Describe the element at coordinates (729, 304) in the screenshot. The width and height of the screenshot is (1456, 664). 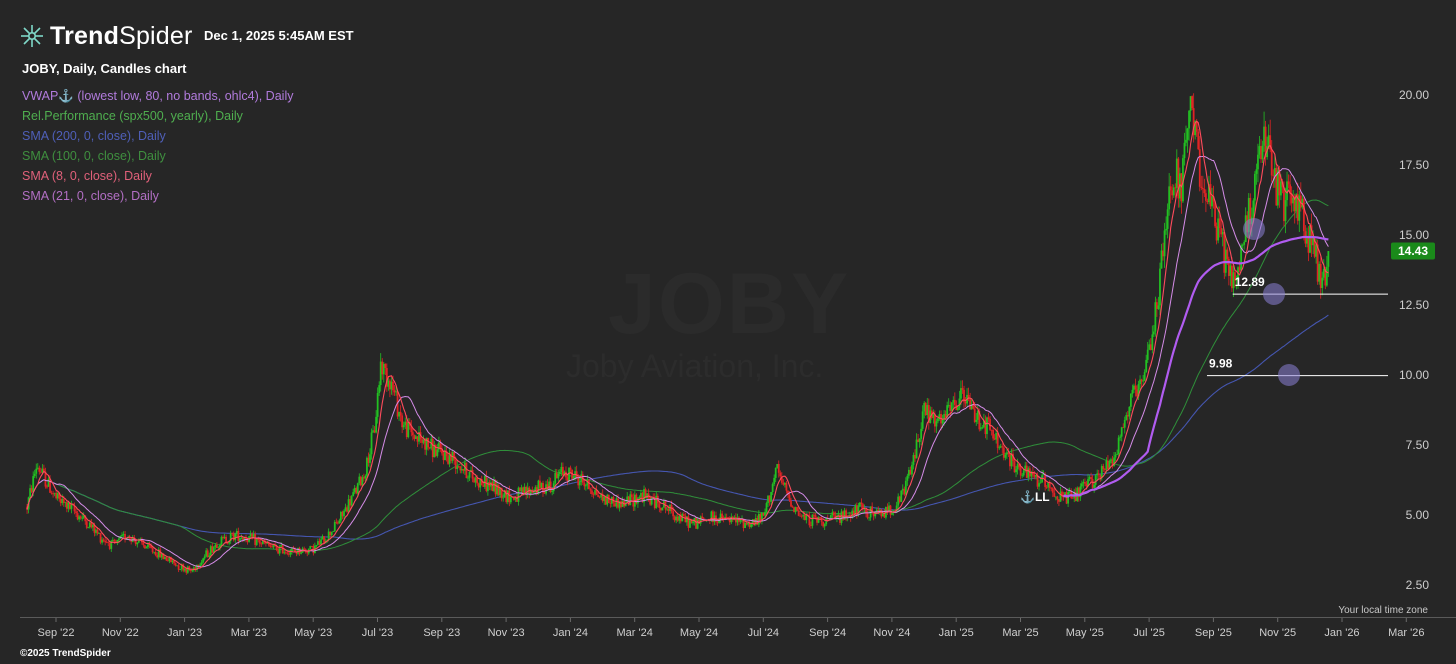
I see `watermark-ticker: JOBY` at that location.